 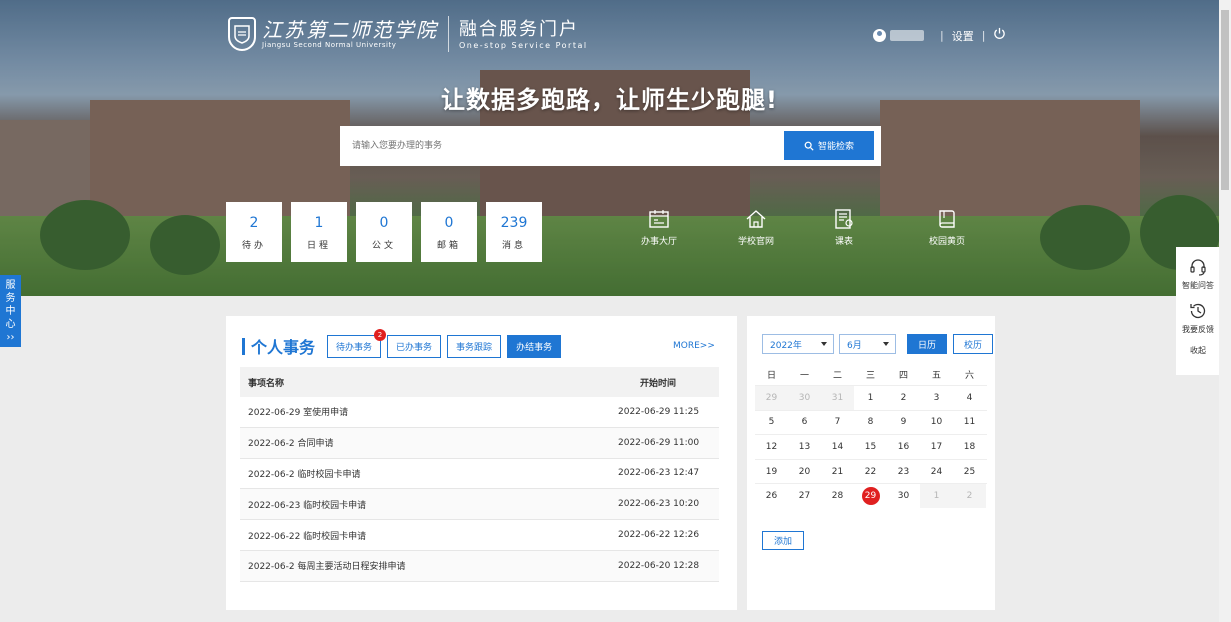 I want to click on table-row: 2022-06-22 临时校园卡申请 2022-06-22 12:26, so click(x=479, y=535).